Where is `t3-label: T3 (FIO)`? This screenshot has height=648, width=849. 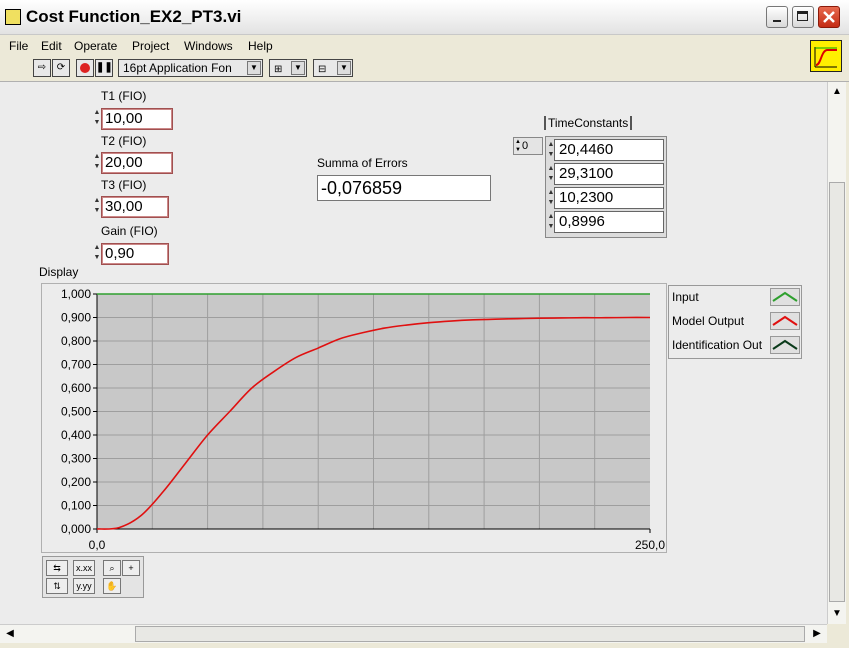 t3-label: T3 (FIO) is located at coordinates (124, 185).